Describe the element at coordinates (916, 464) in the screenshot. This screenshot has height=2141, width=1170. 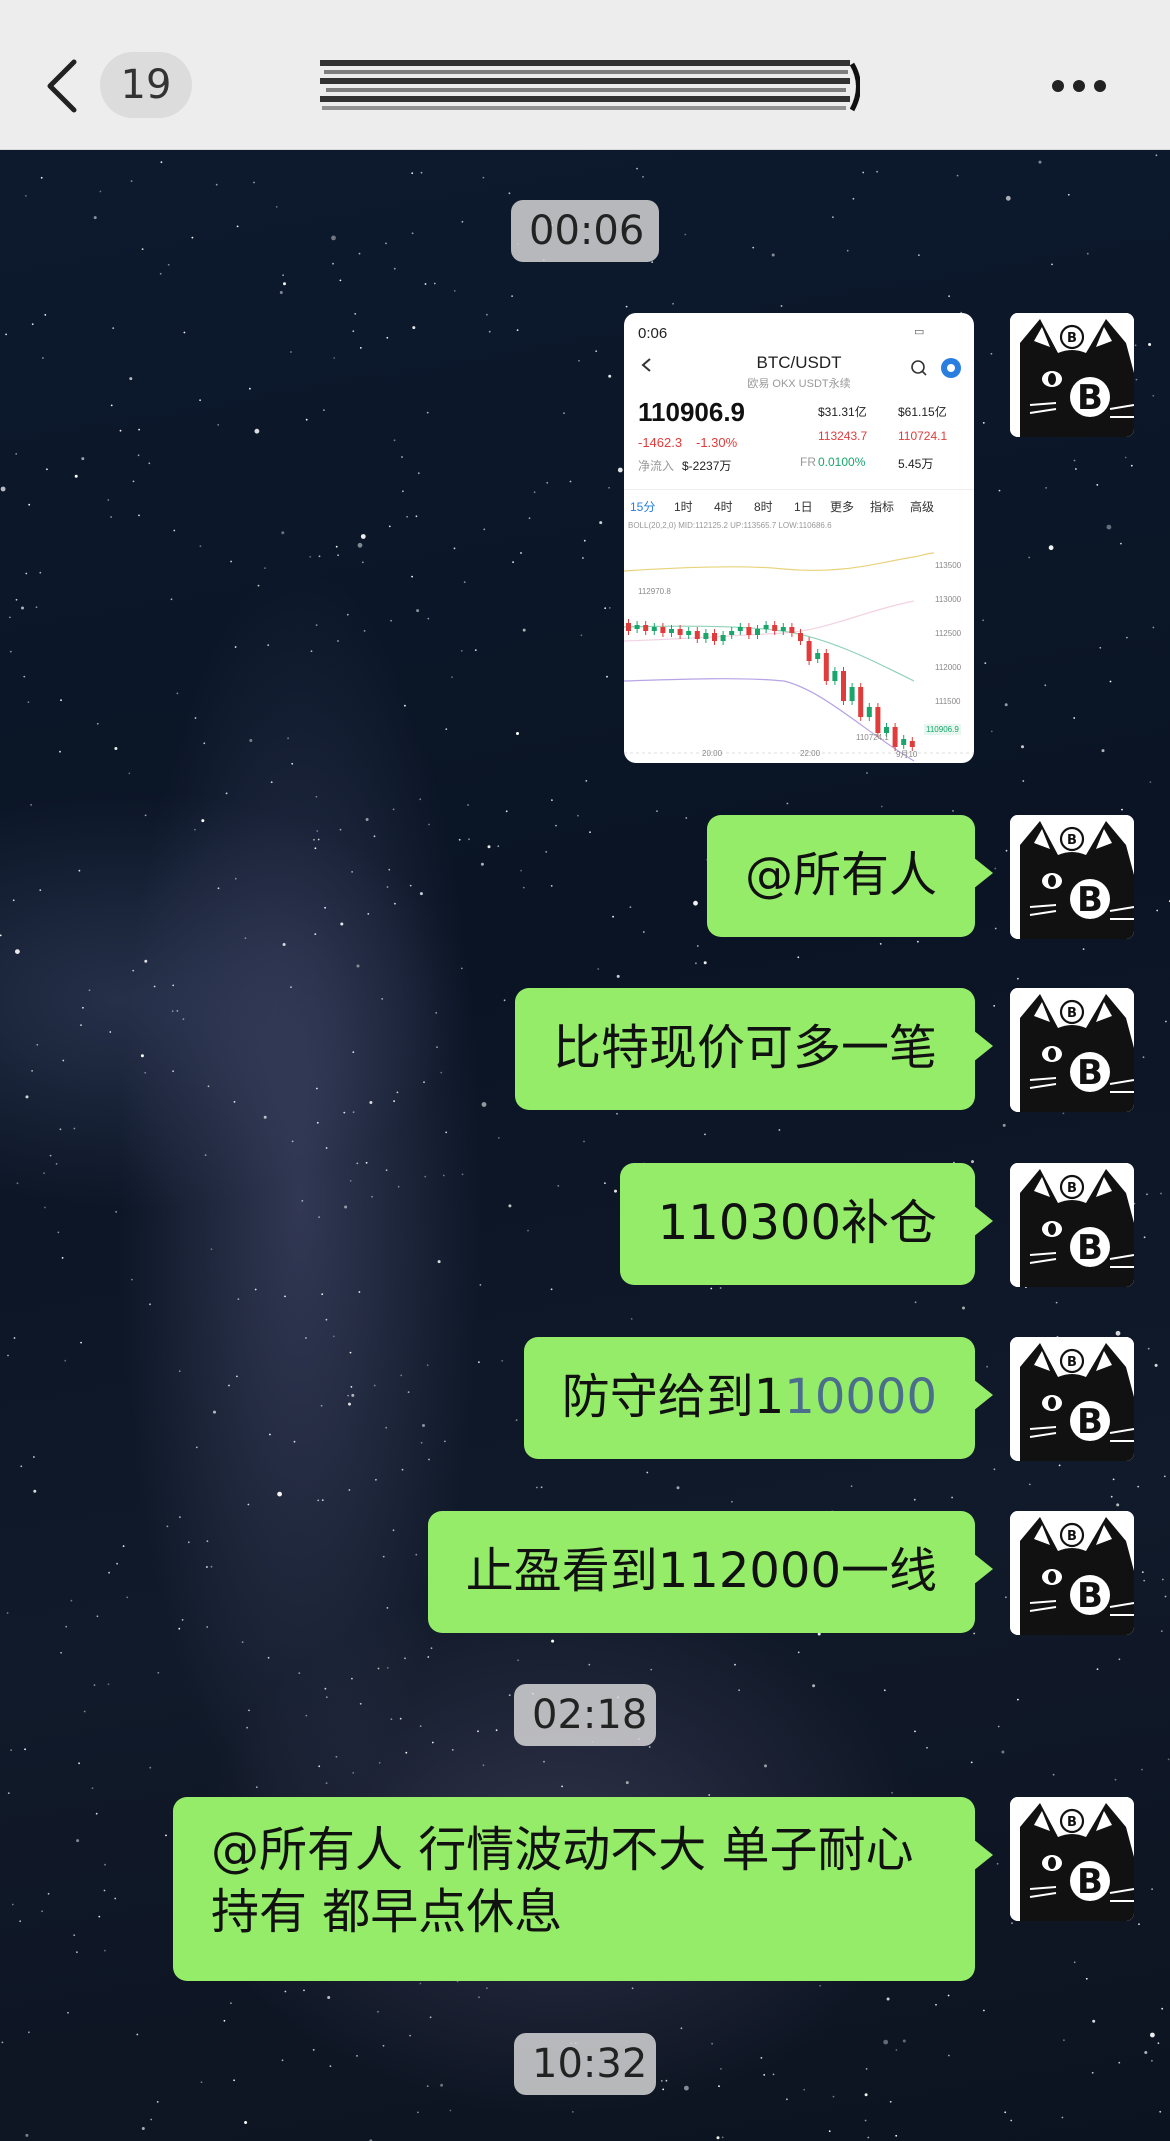
I see `stat-value: 5.45万` at that location.